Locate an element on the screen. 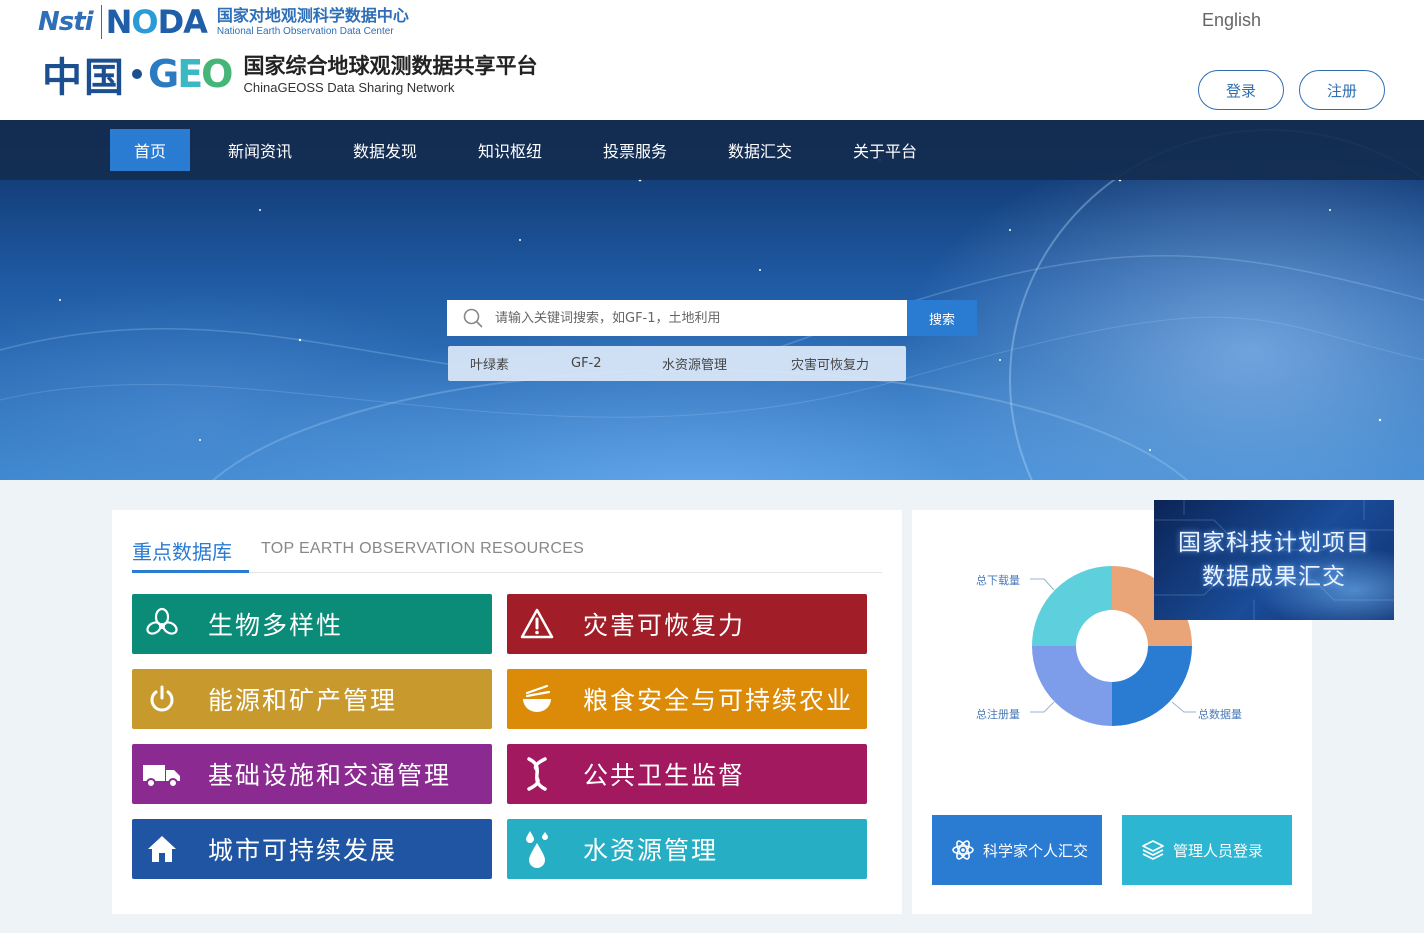 The width and height of the screenshot is (1424, 933). resources-title: 重点数据库 is located at coordinates (182, 550).